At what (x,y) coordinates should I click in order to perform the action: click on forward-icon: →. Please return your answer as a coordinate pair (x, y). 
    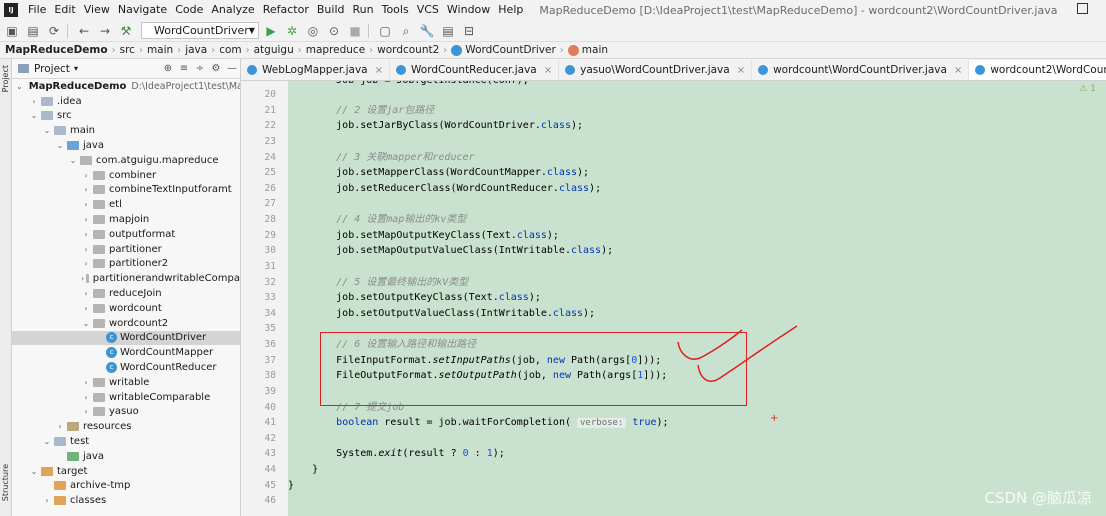
    Looking at the image, I should click on (105, 31).